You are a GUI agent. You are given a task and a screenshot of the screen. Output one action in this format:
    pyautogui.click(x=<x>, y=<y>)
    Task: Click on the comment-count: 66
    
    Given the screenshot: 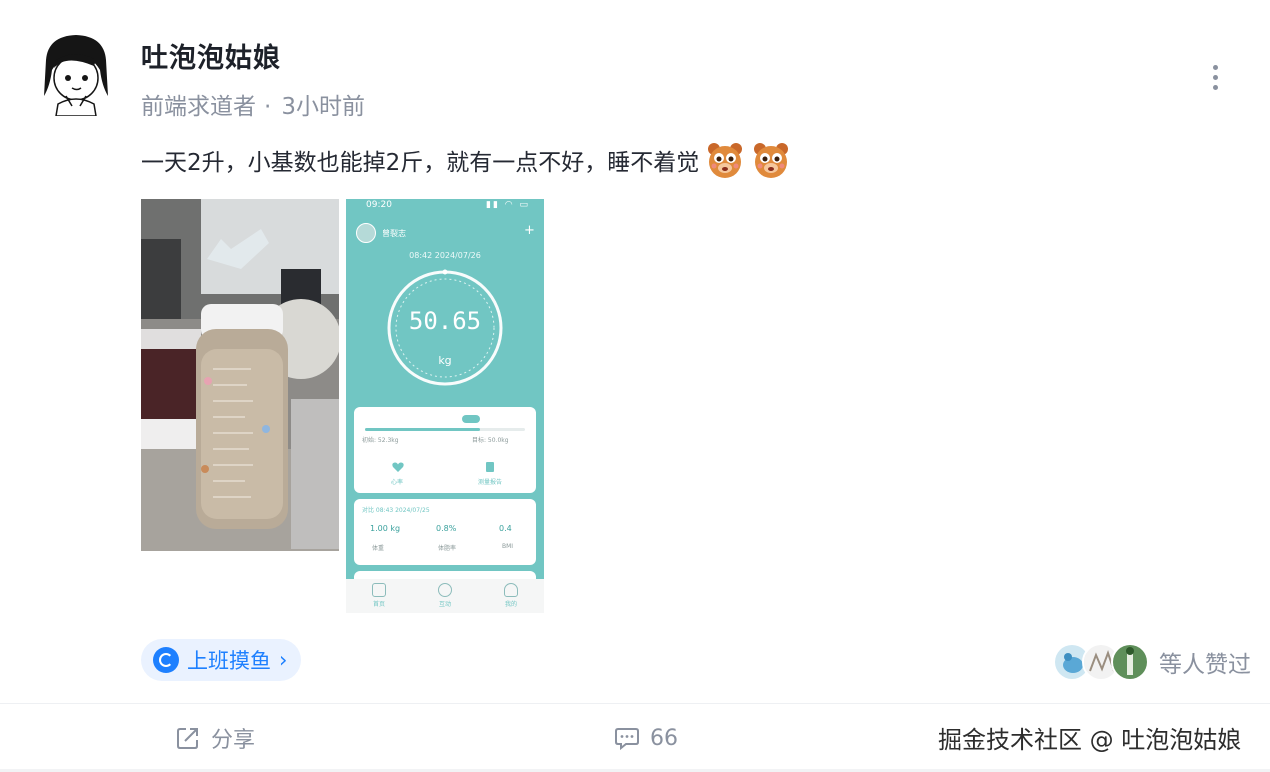 What is the action you would take?
    pyautogui.click(x=664, y=738)
    